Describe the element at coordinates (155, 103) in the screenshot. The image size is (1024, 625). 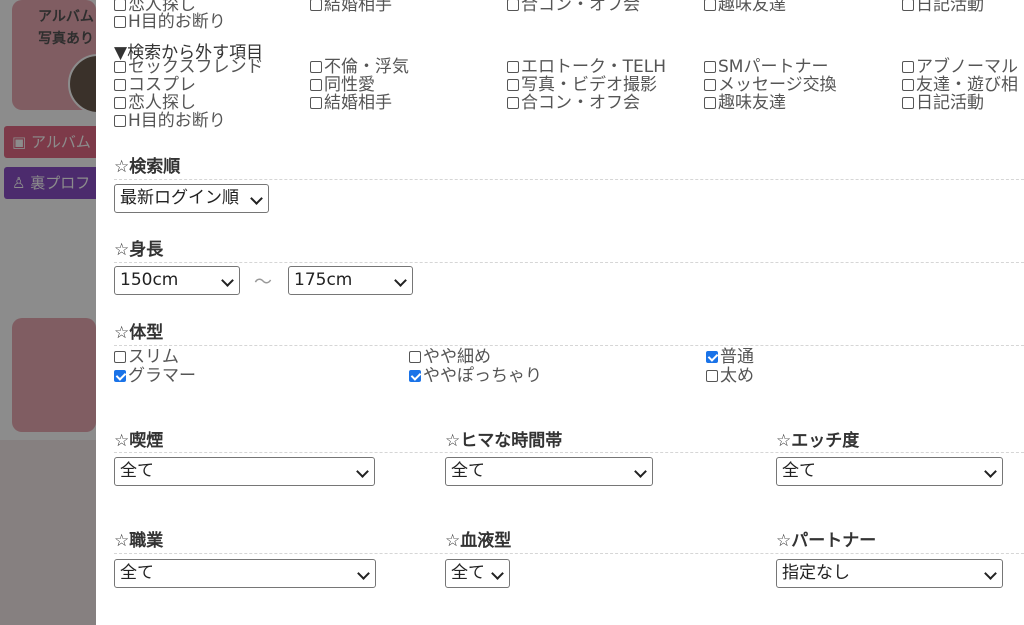
I see `exclude-item: 恋人探し` at that location.